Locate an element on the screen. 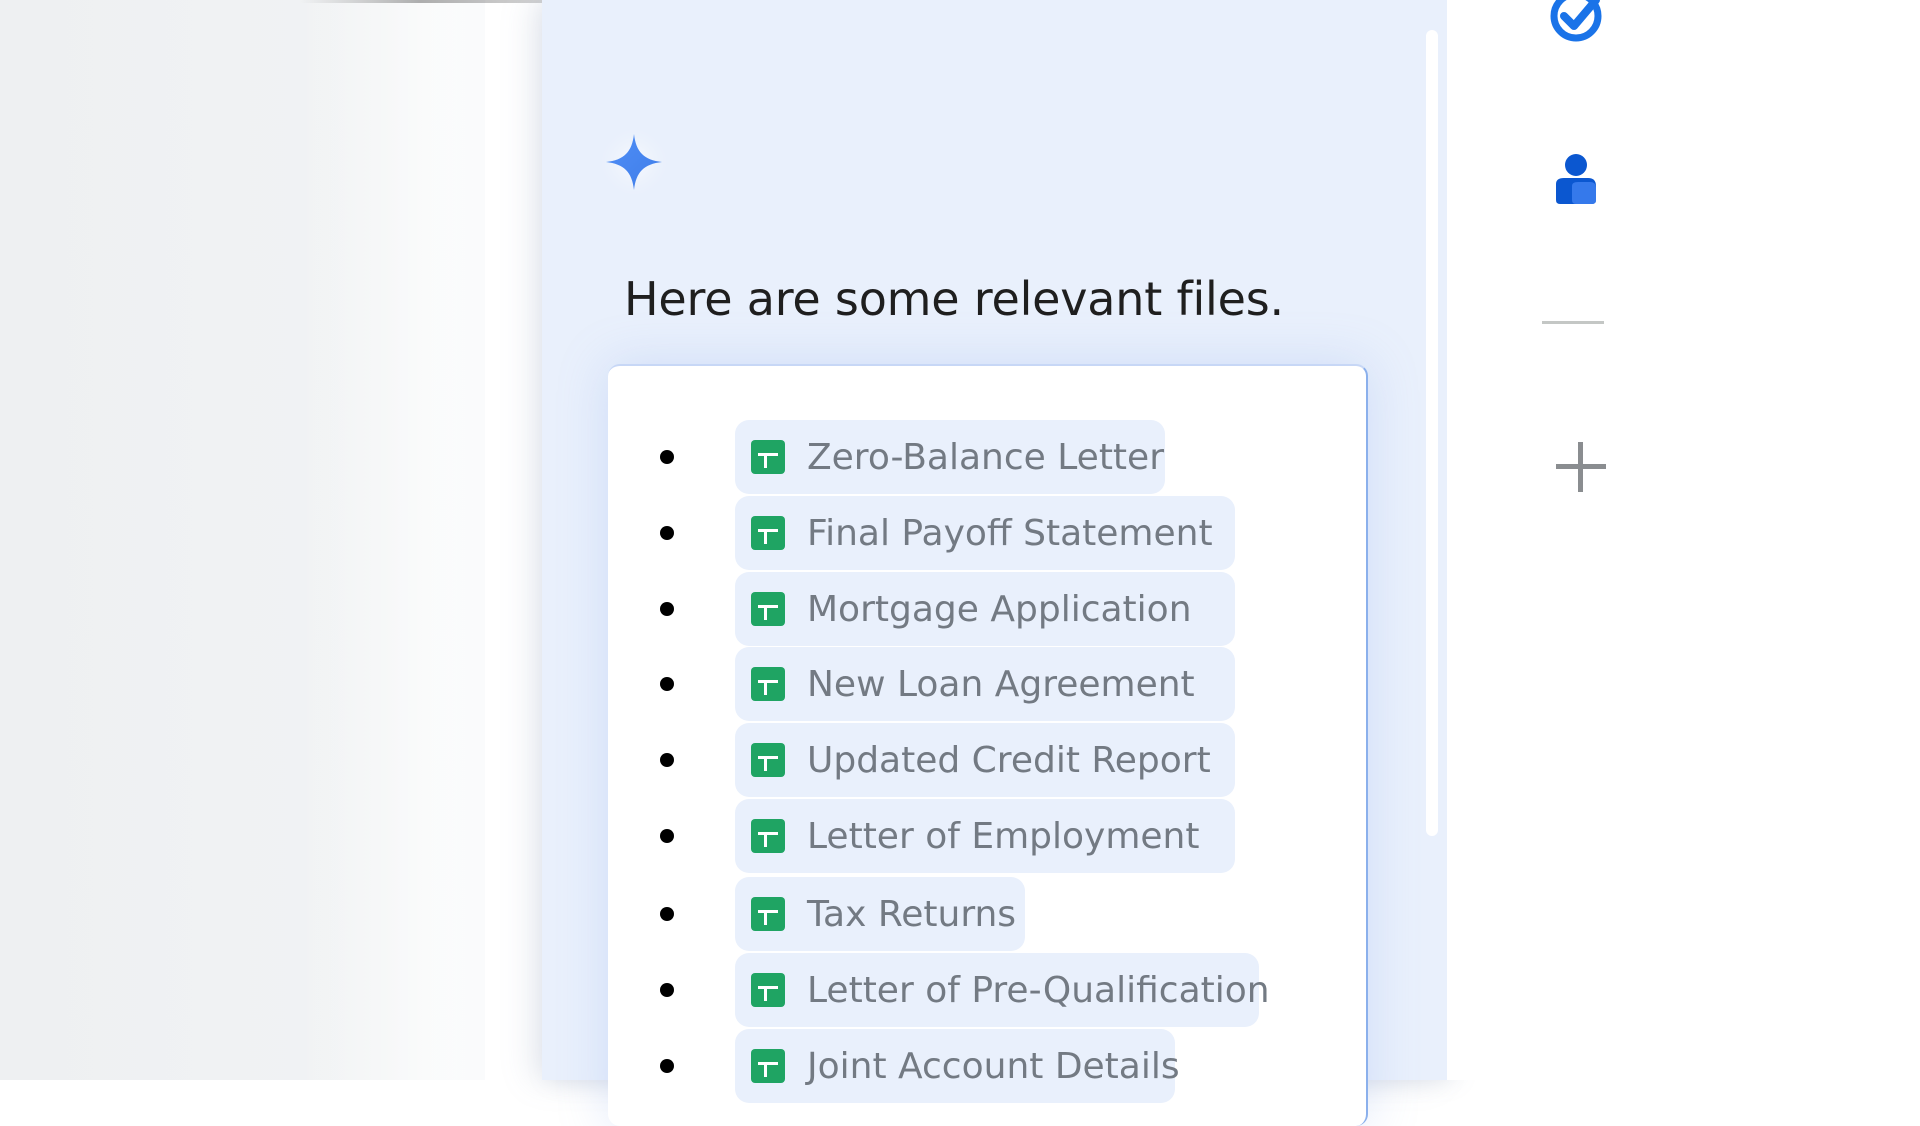 This screenshot has height=1126, width=1920. list-item: Letter of Employment is located at coordinates (987, 836).